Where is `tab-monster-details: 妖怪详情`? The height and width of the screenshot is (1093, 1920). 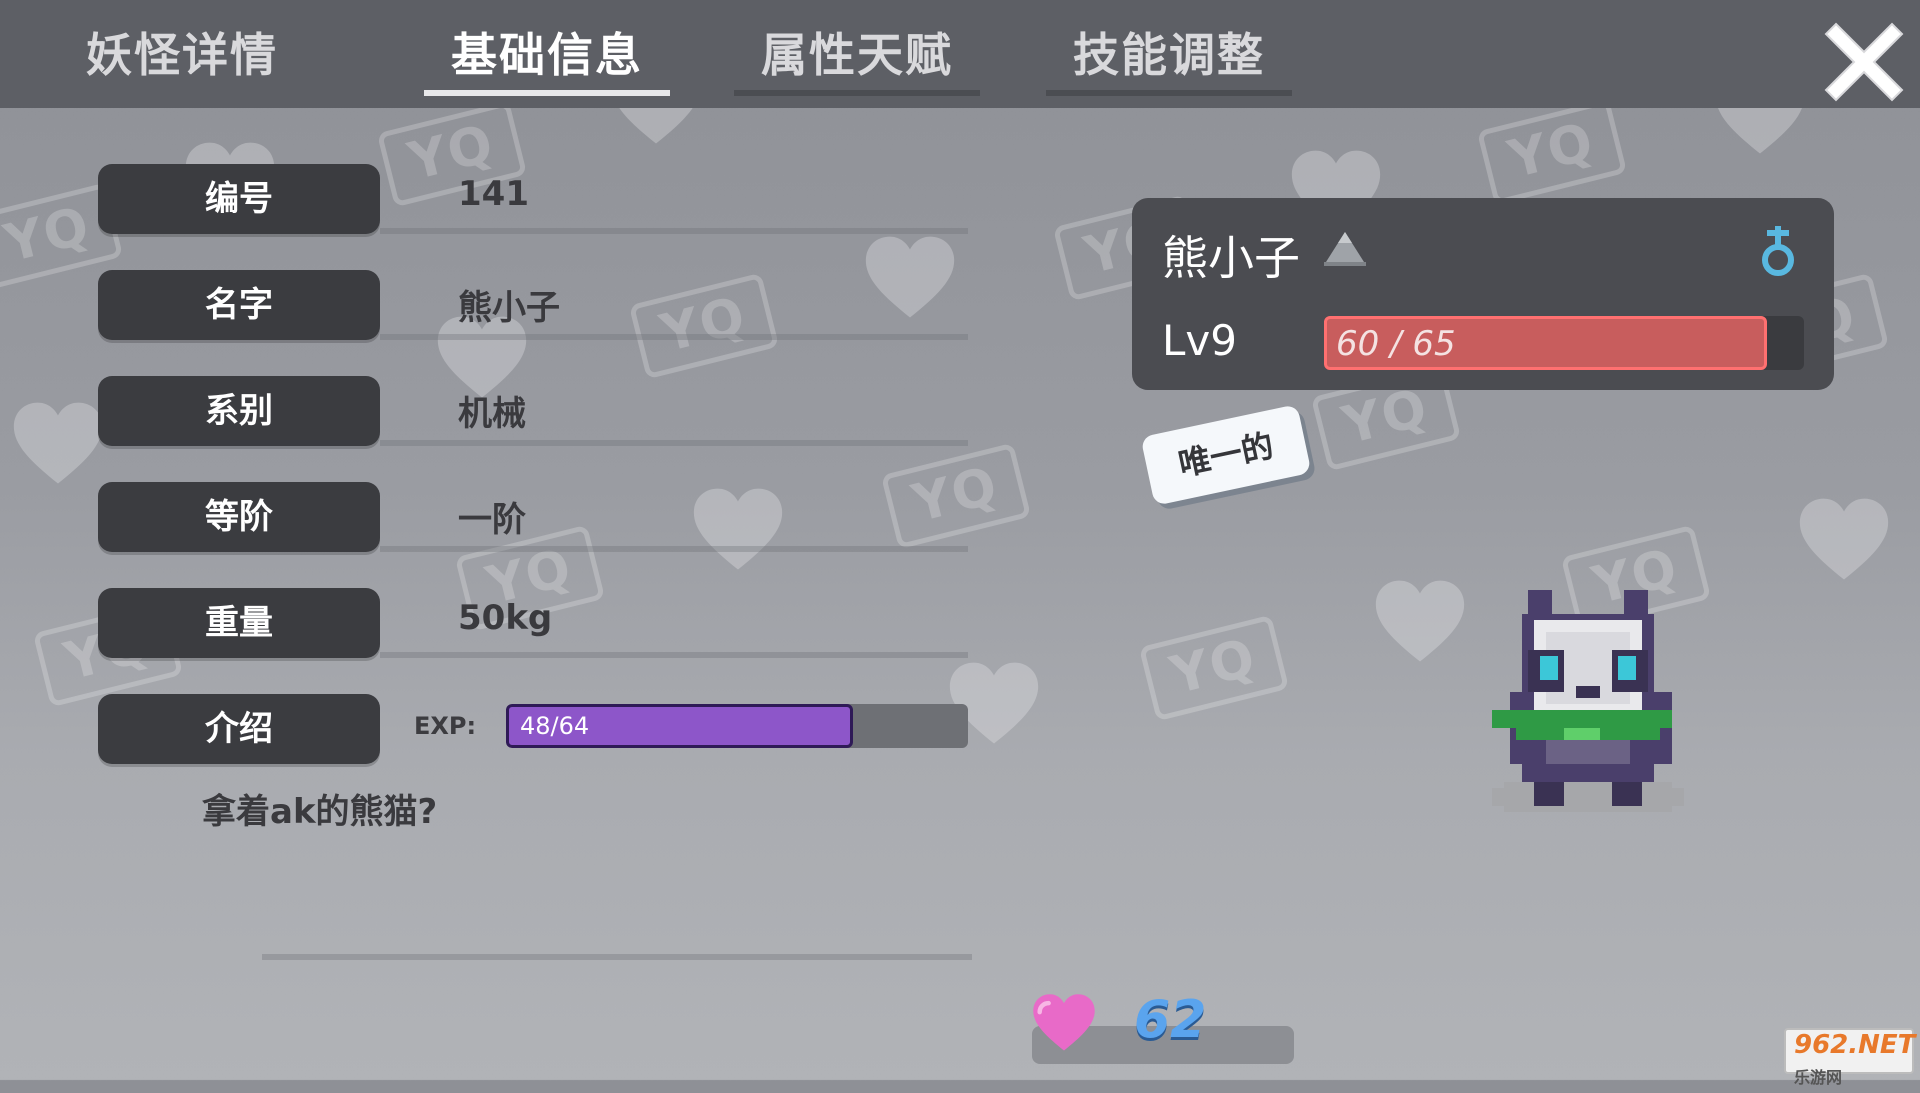 tab-monster-details: 妖怪详情 is located at coordinates (182, 55).